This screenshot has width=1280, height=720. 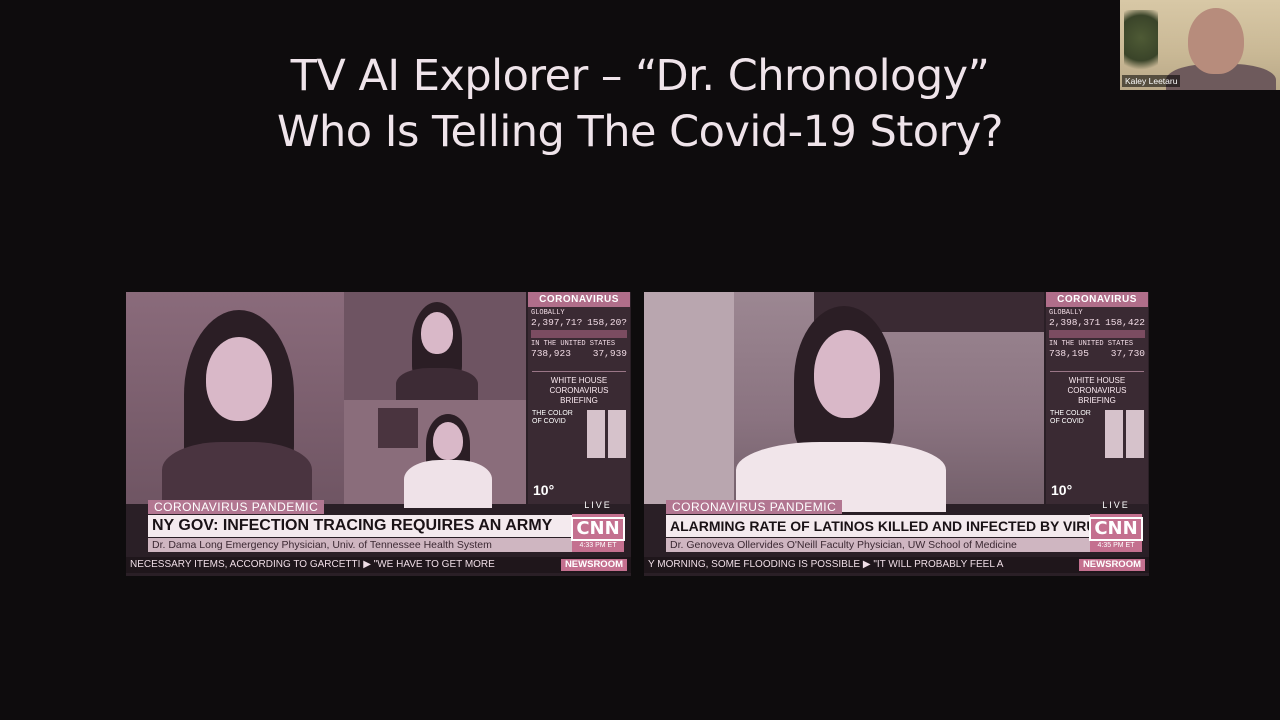 What do you see at coordinates (1069, 353) in the screenshot?
I see `us-cases: 738,195` at bounding box center [1069, 353].